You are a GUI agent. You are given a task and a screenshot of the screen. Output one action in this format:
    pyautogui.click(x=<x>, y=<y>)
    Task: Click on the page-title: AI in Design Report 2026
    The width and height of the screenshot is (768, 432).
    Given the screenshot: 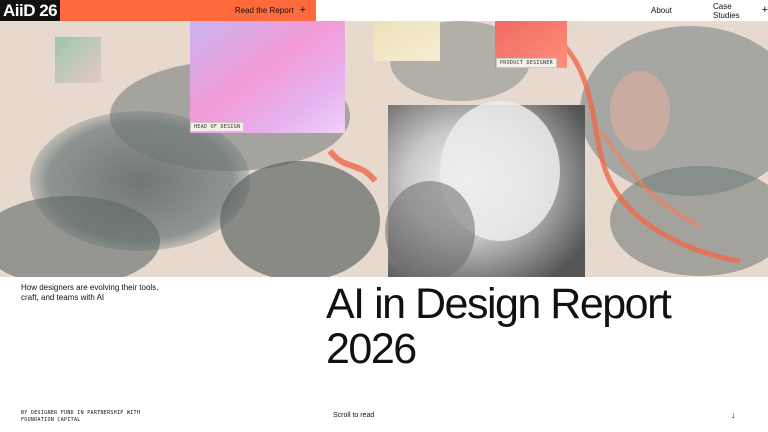 What is the action you would take?
    pyautogui.click(x=499, y=326)
    